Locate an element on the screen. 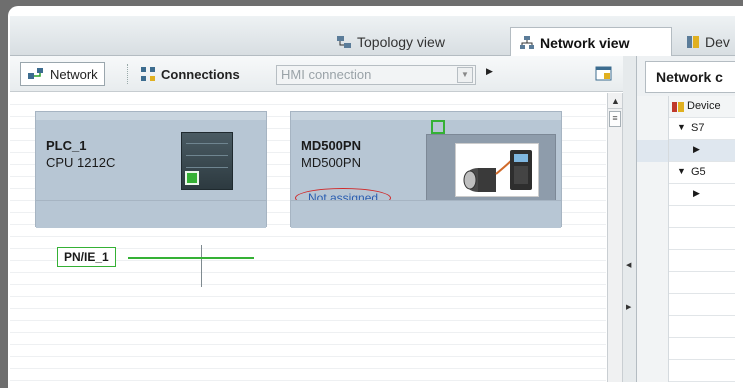 The width and height of the screenshot is (743, 388). tab-topology-label: Topology view is located at coordinates (401, 42).